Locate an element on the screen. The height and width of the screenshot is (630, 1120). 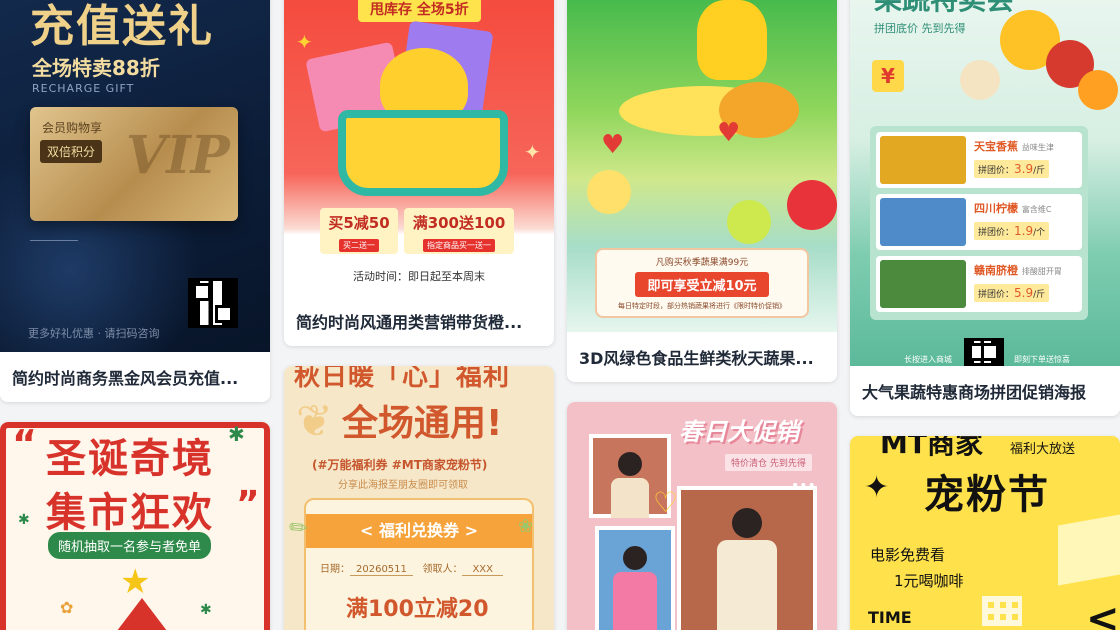
orange-photo is located at coordinates (923, 284).